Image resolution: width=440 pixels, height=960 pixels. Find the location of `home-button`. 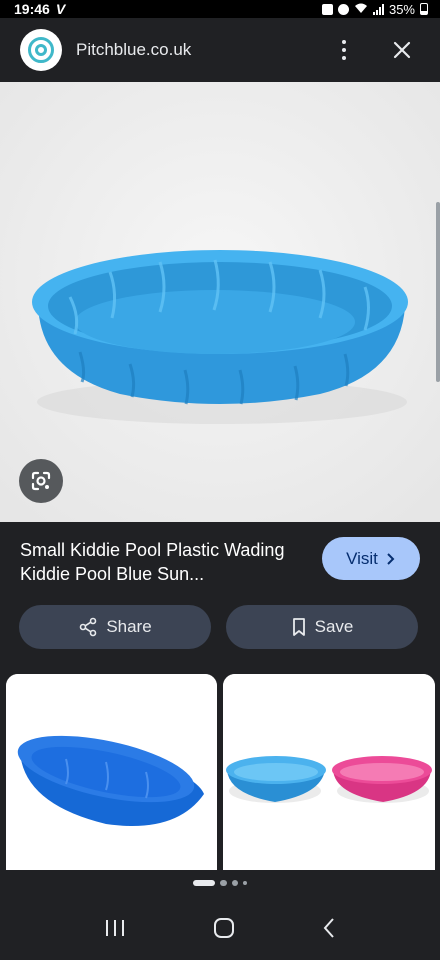

home-button is located at coordinates (224, 930).